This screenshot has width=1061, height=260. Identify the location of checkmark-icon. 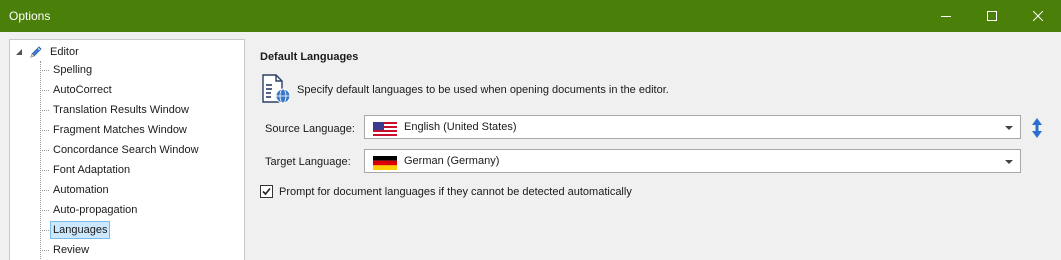
(266, 191).